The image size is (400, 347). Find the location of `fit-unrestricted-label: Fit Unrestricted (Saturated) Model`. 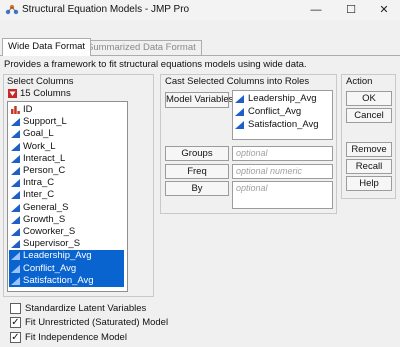

fit-unrestricted-label: Fit Unrestricted (Saturated) Model is located at coordinates (97, 322).